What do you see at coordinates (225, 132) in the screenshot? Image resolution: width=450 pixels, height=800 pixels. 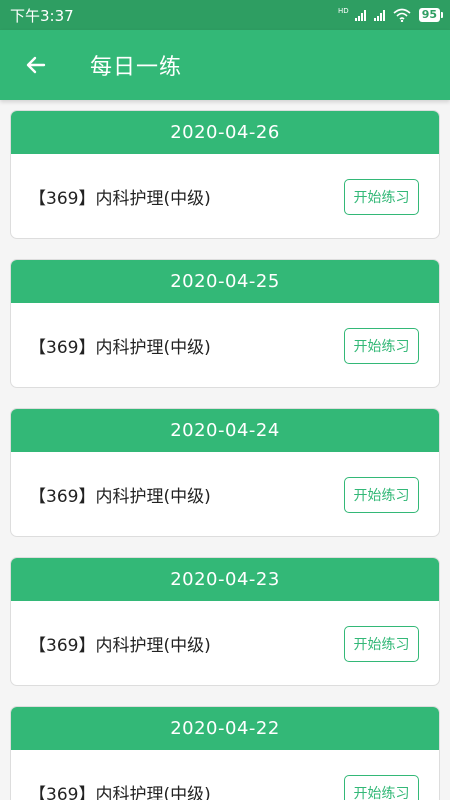 I see `practice-date: 2020-04-26` at bounding box center [225, 132].